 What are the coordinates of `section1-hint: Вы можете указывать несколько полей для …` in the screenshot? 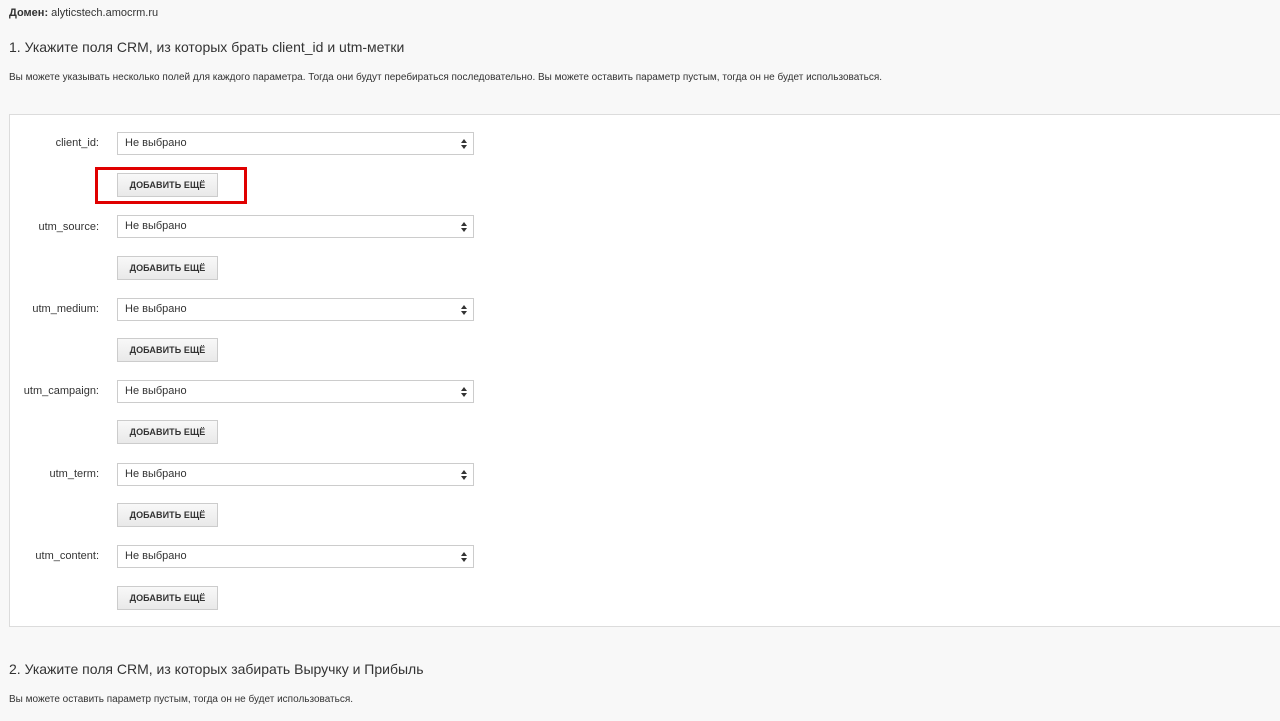 It's located at (446, 77).